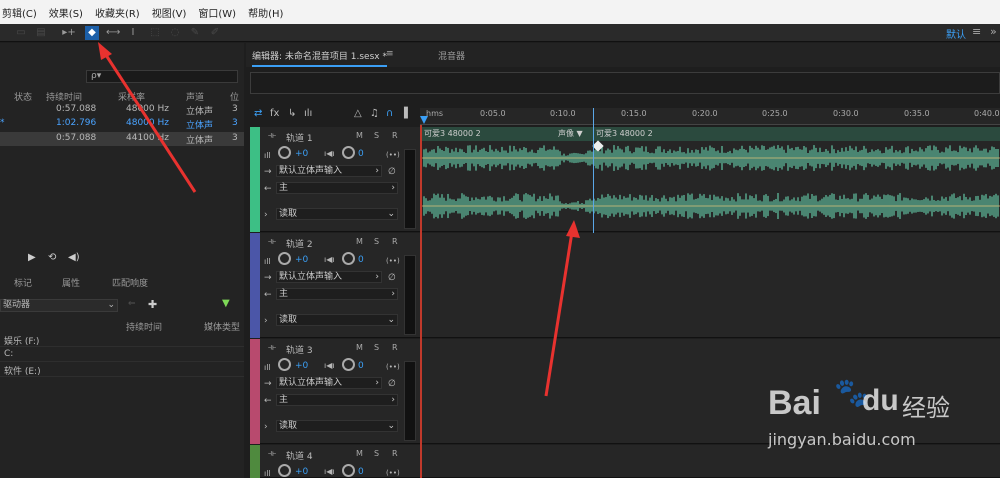 The image size is (1000, 478). Describe the element at coordinates (390, 54) in the screenshot. I see `tab-menu-icon: ≡` at that location.